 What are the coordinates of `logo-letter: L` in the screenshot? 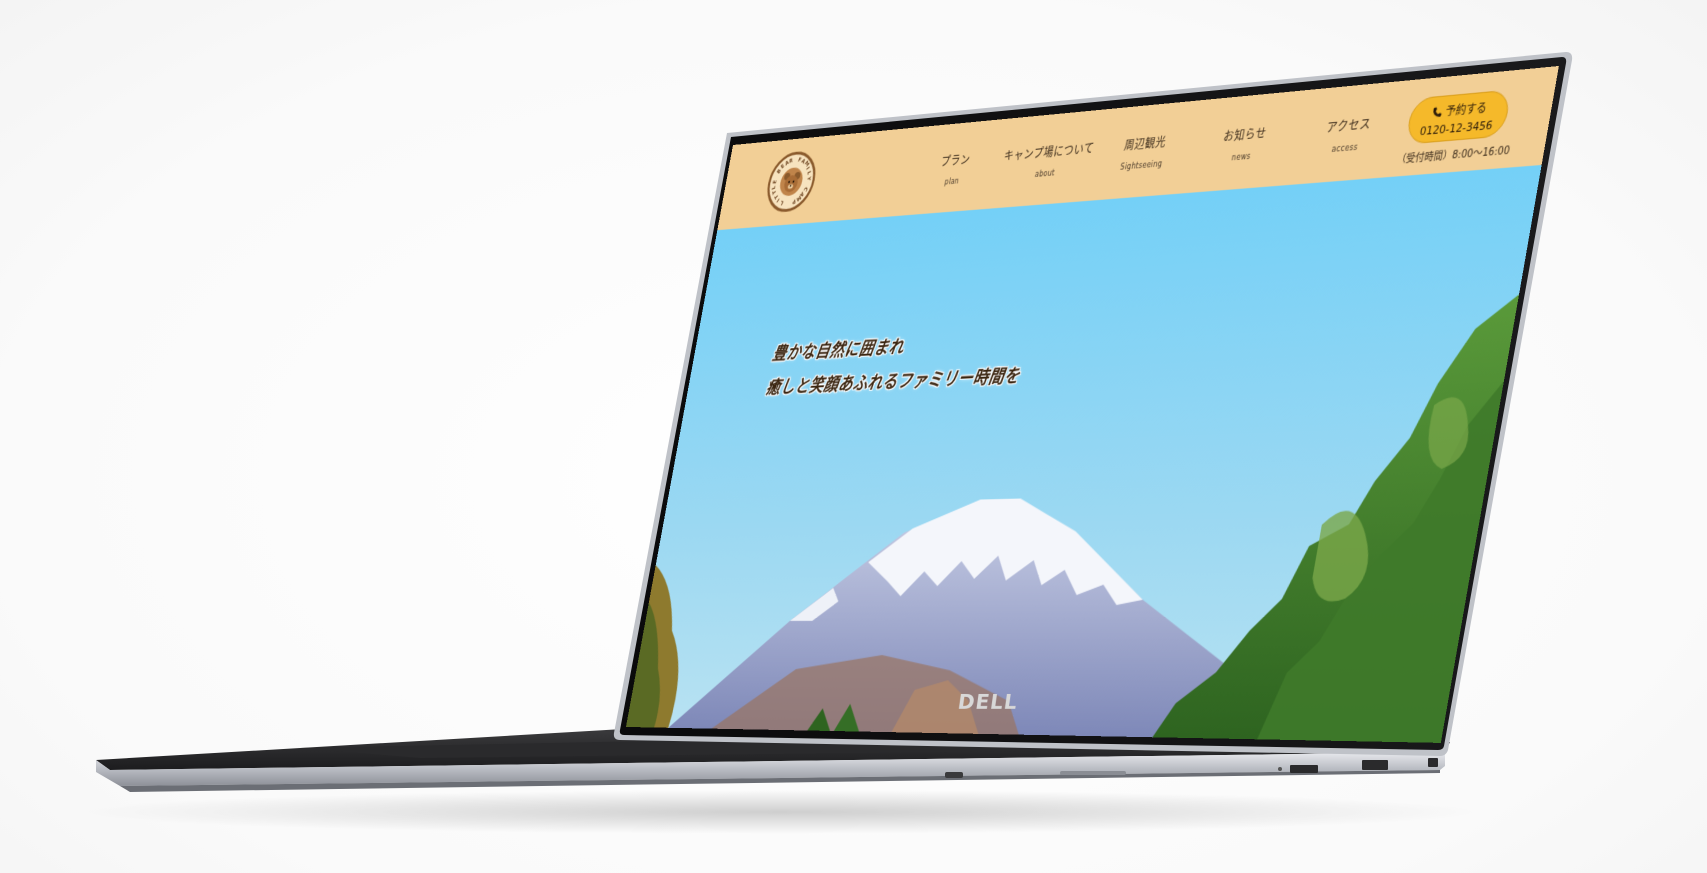 It's located at (782, 202).